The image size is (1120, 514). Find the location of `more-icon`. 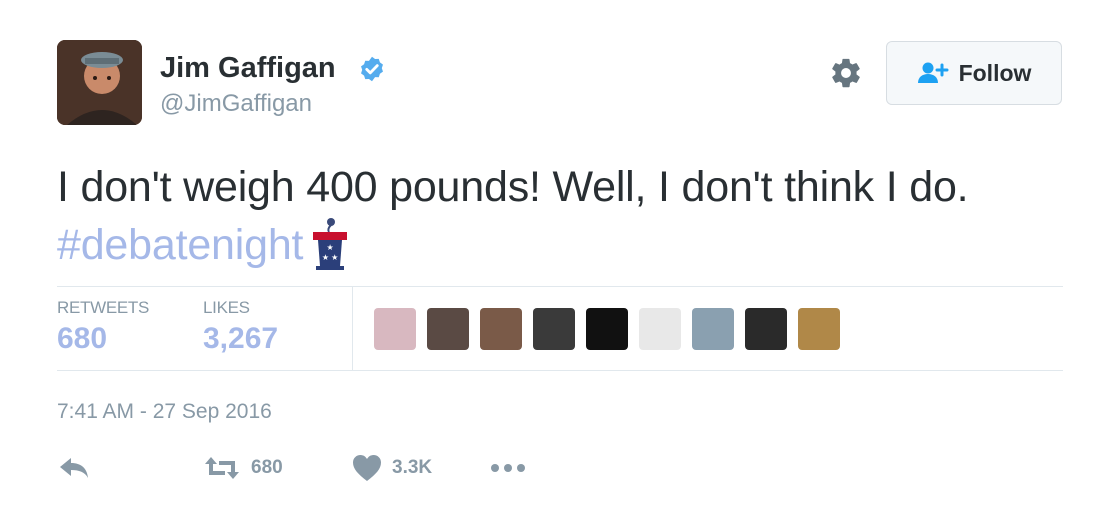

more-icon is located at coordinates (508, 468).